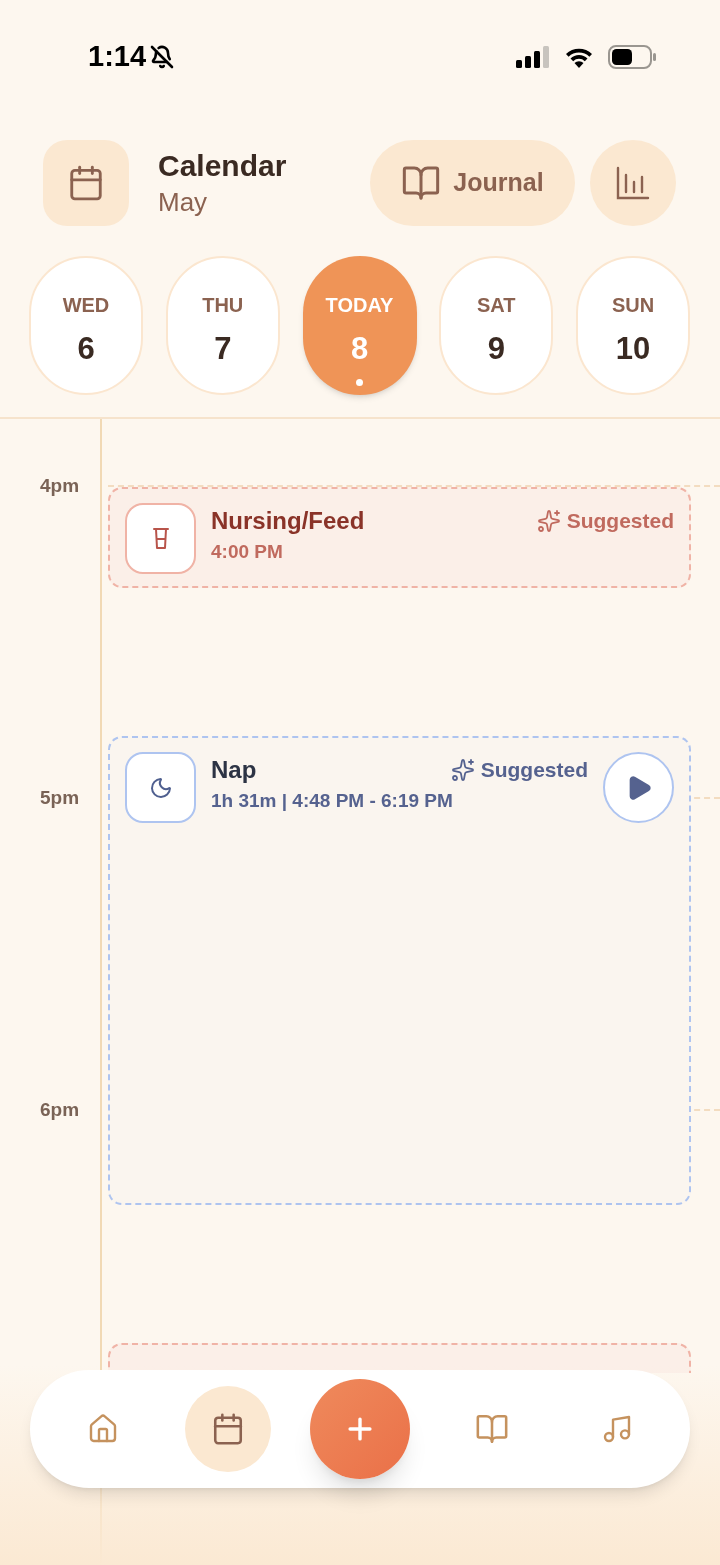 The width and height of the screenshot is (720, 1565). What do you see at coordinates (472, 183) in the screenshot?
I see `journal-button: Journal` at bounding box center [472, 183].